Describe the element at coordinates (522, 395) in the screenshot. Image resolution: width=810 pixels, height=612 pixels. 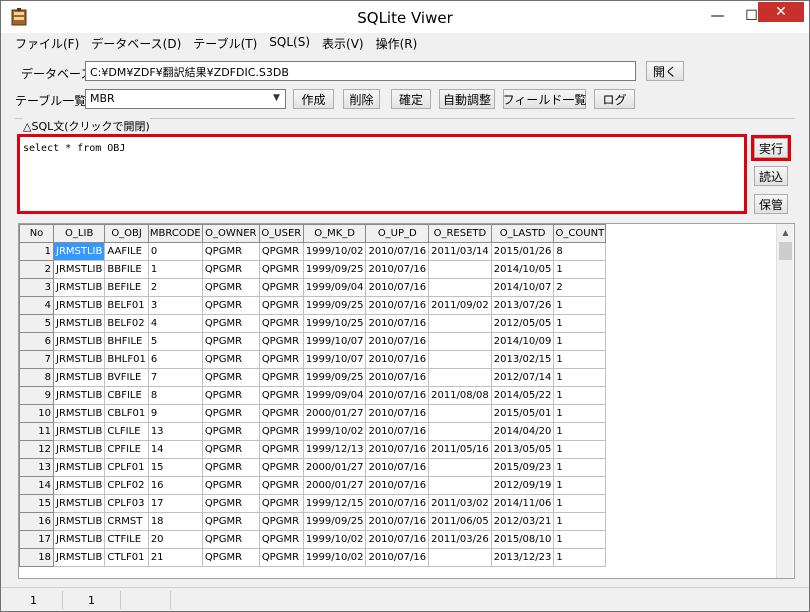
I see `table-cell: 2014/05/22` at that location.